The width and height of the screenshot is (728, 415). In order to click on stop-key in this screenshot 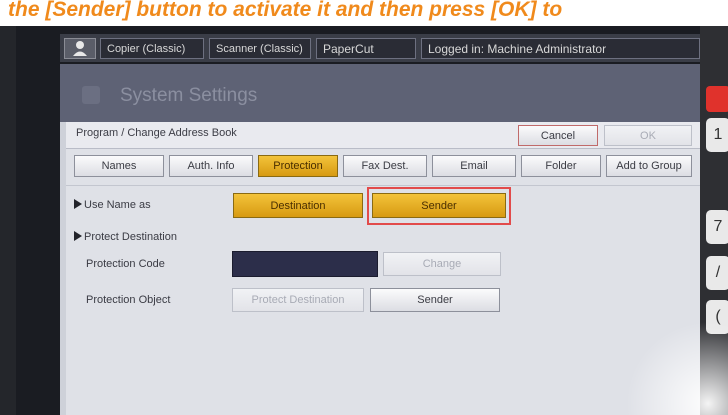, I will do `click(717, 99)`.